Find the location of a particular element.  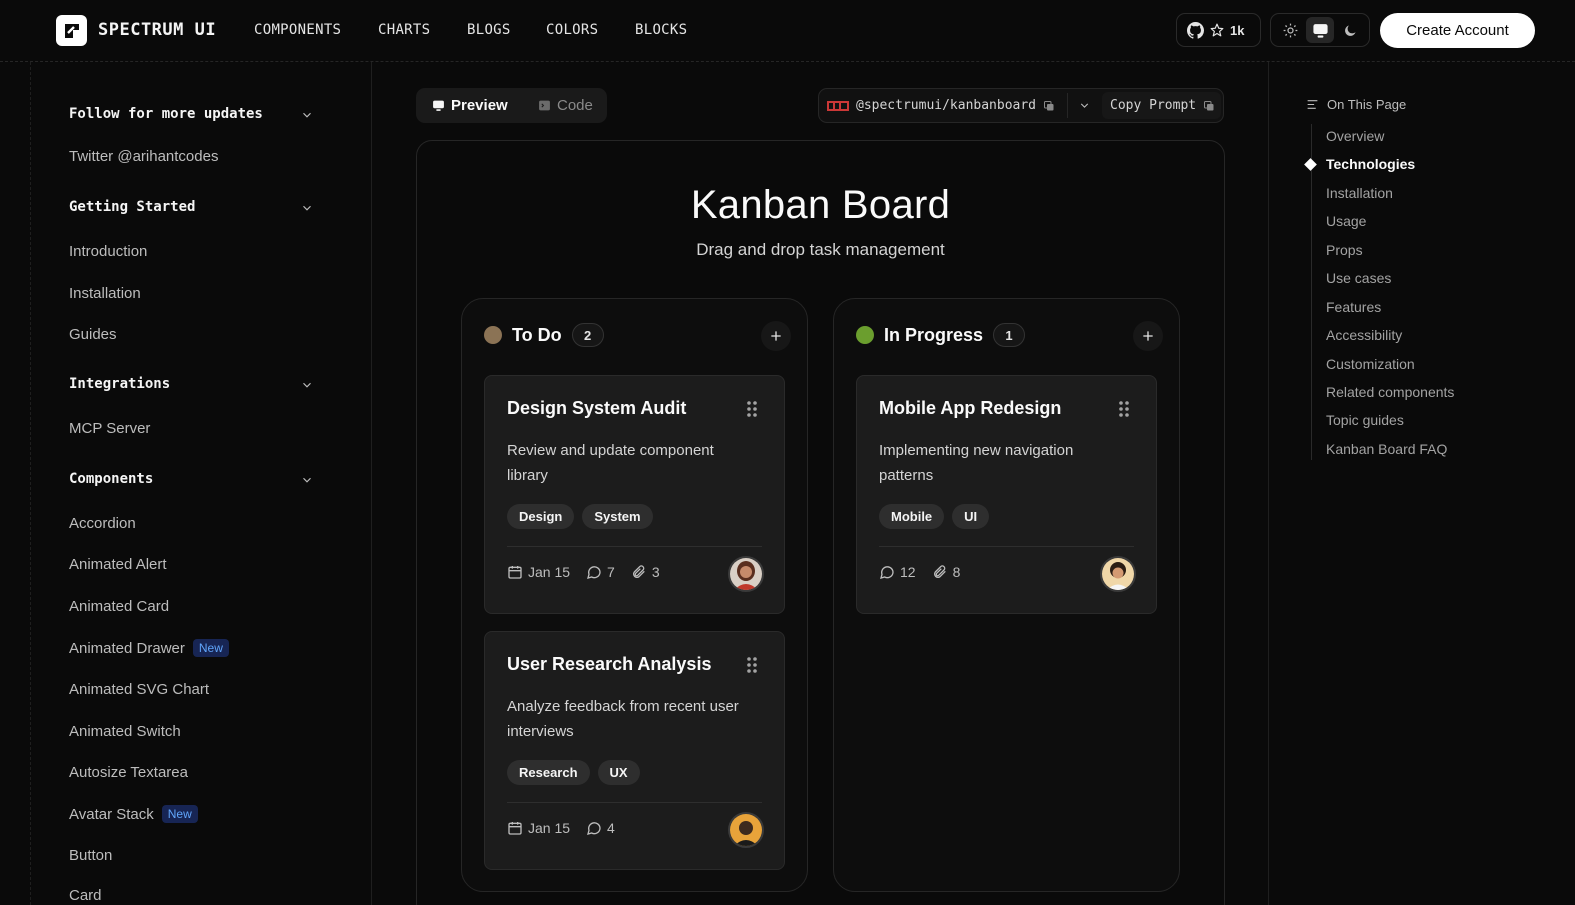

plus-icon is located at coordinates (1148, 336).